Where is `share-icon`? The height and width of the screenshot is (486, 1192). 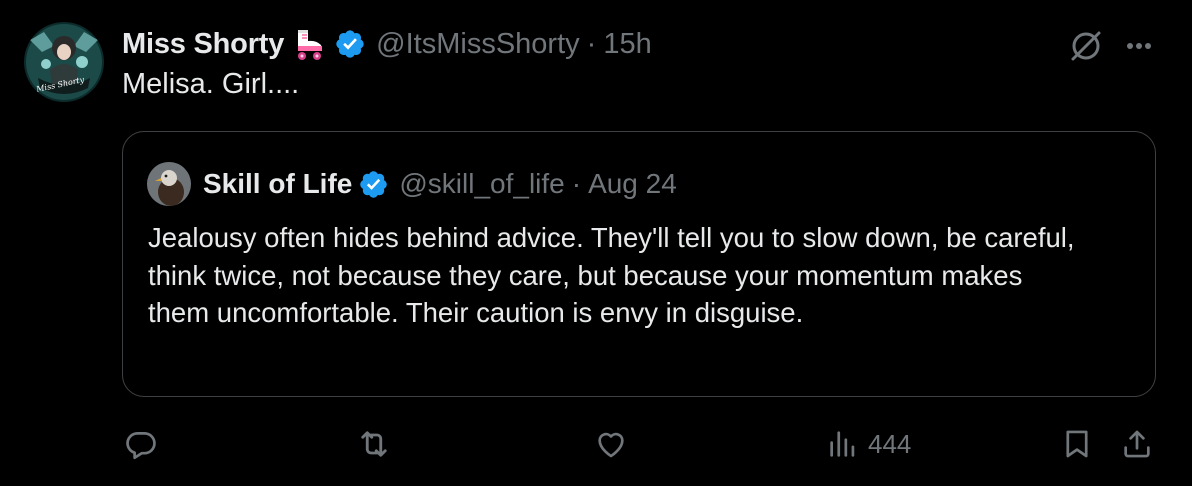 share-icon is located at coordinates (1137, 444).